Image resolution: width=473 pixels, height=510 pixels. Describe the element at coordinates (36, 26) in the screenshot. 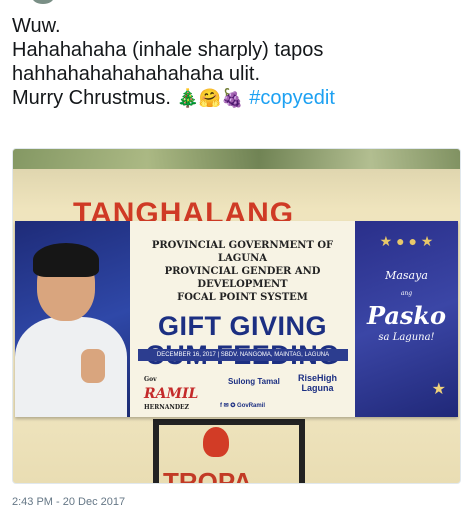

I see `tweet-line: Wuw.` at that location.